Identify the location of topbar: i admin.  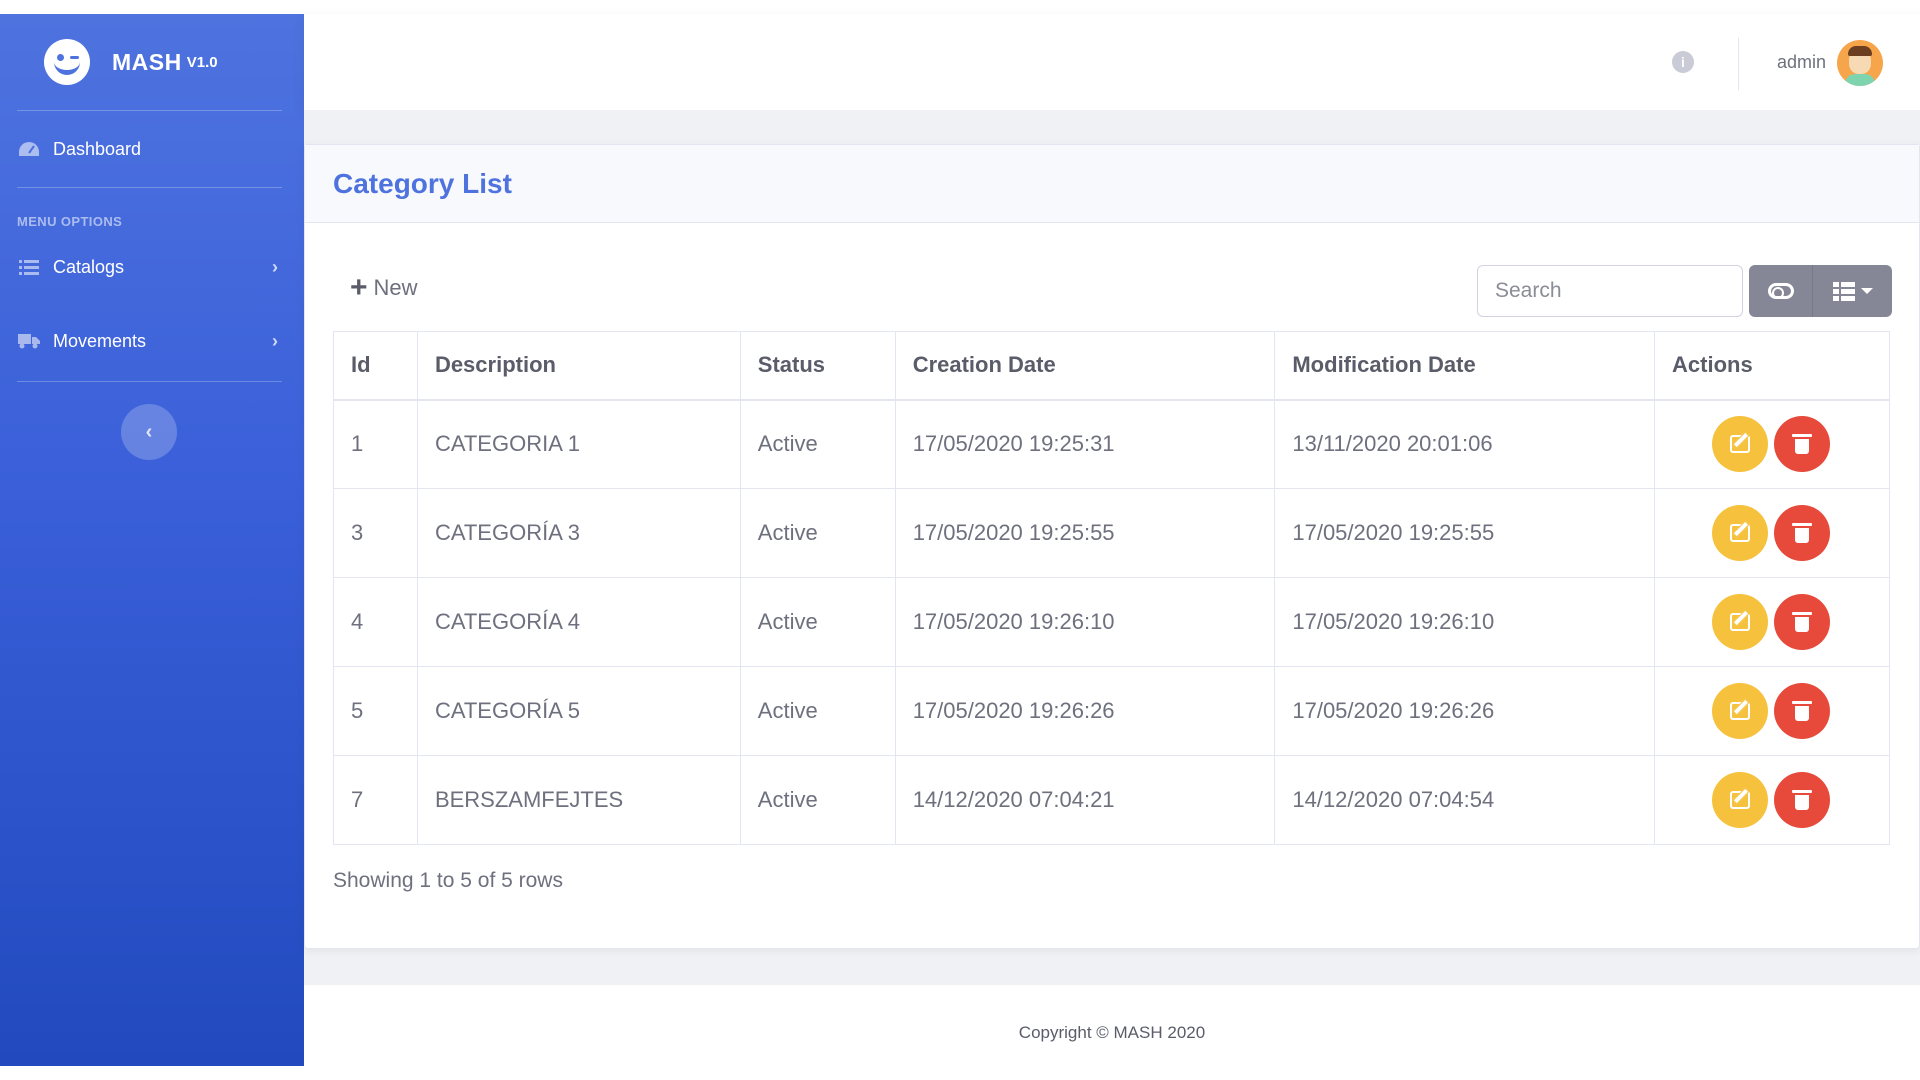
(1112, 62).